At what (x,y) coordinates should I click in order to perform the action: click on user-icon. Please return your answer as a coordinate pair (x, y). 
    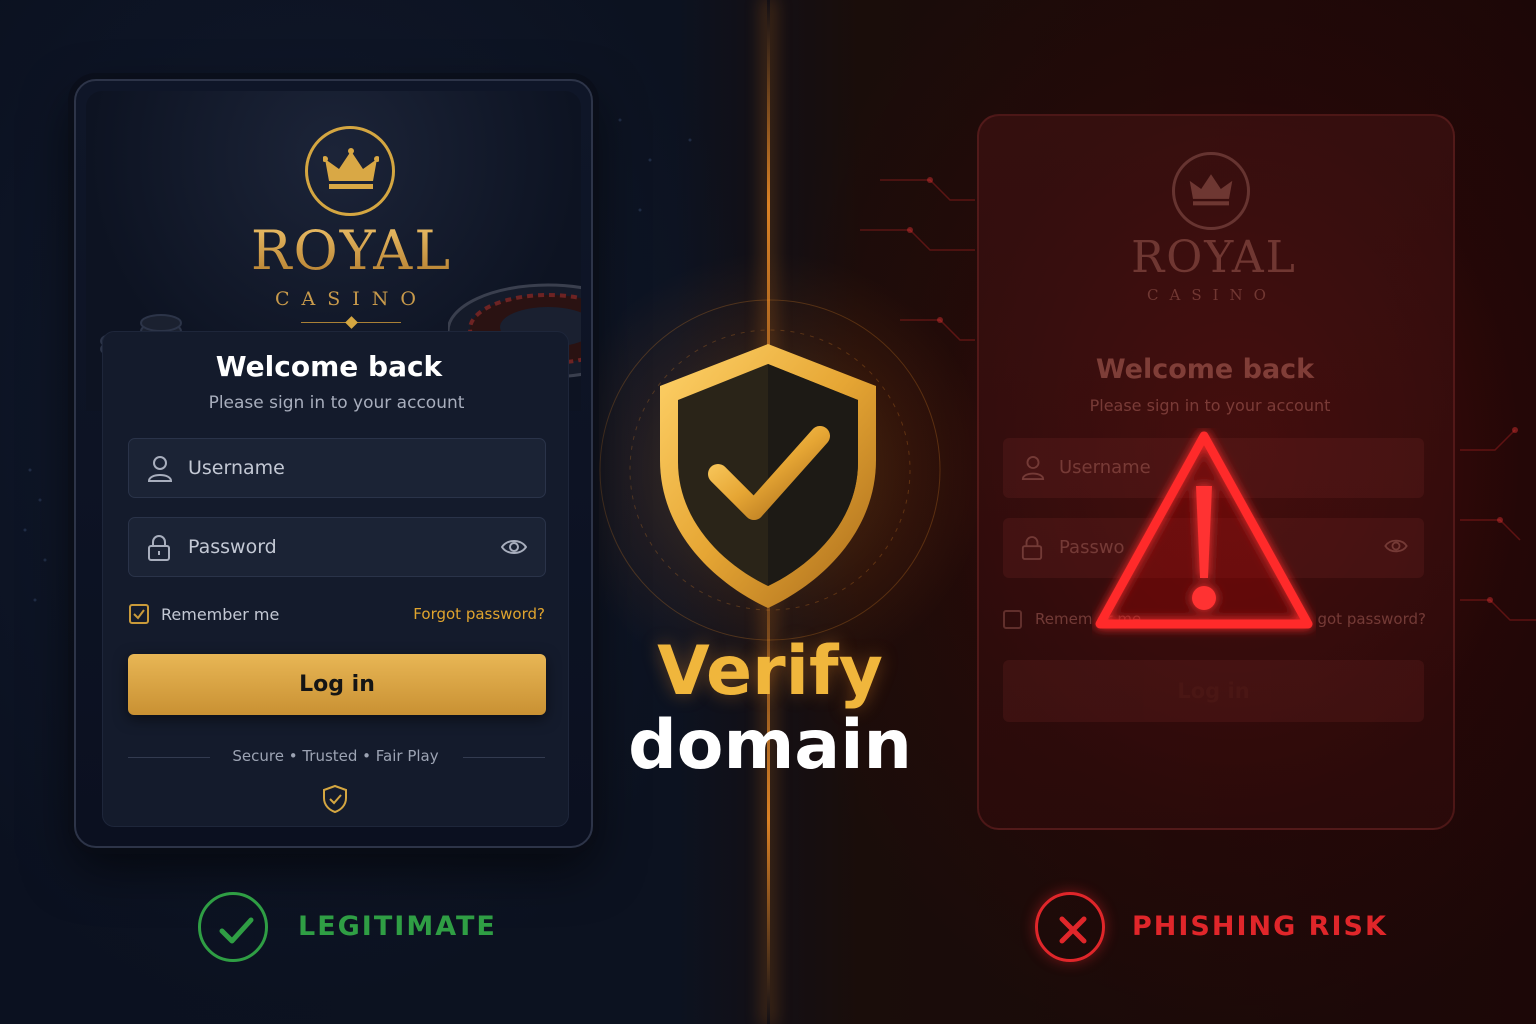
    Looking at the image, I should click on (160, 469).